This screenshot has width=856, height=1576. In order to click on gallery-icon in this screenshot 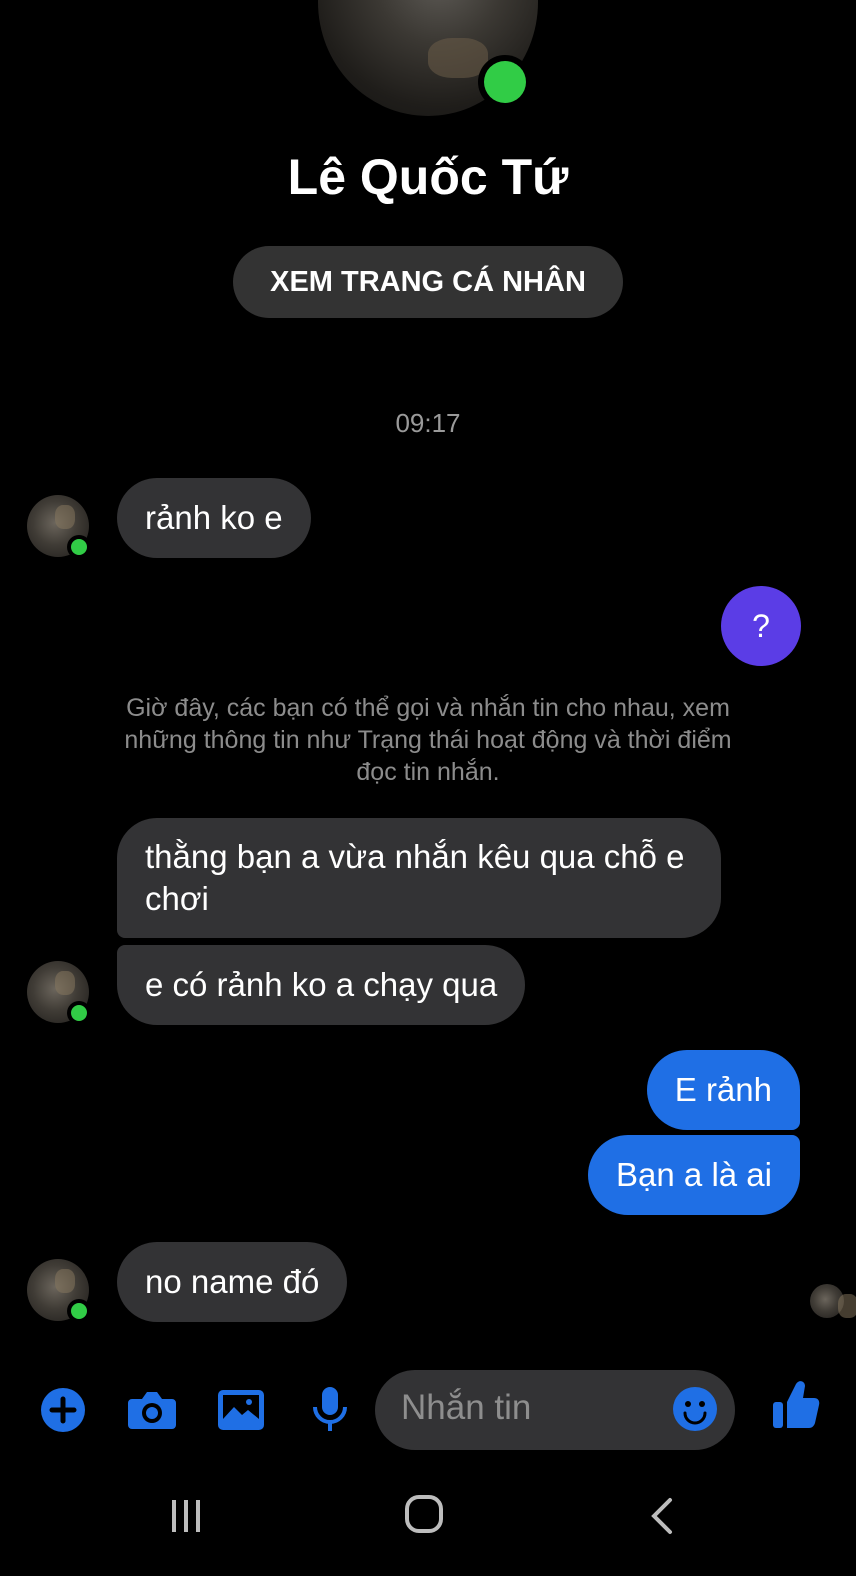, I will do `click(241, 1410)`.